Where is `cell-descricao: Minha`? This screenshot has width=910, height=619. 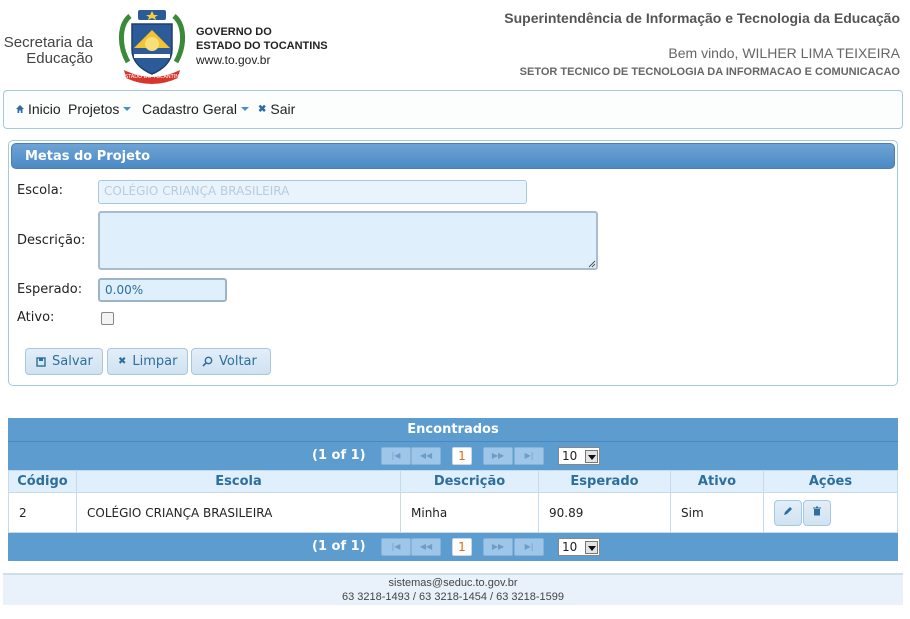
cell-descricao: Minha is located at coordinates (469, 512).